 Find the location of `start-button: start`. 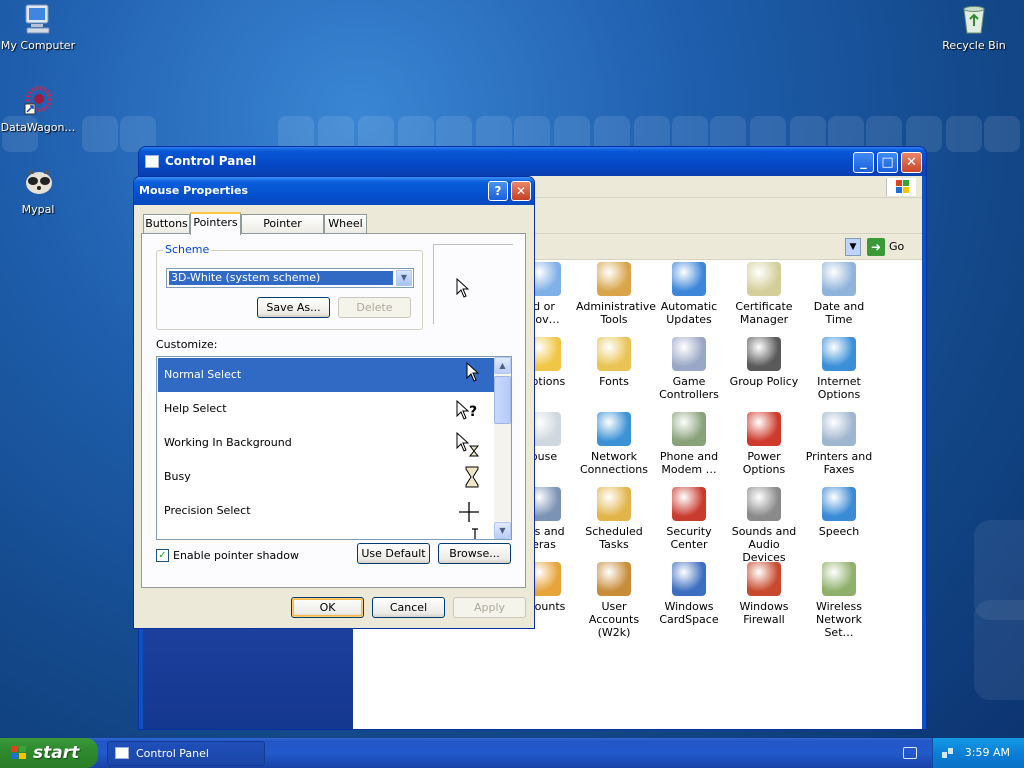

start-button: start is located at coordinates (49, 753).